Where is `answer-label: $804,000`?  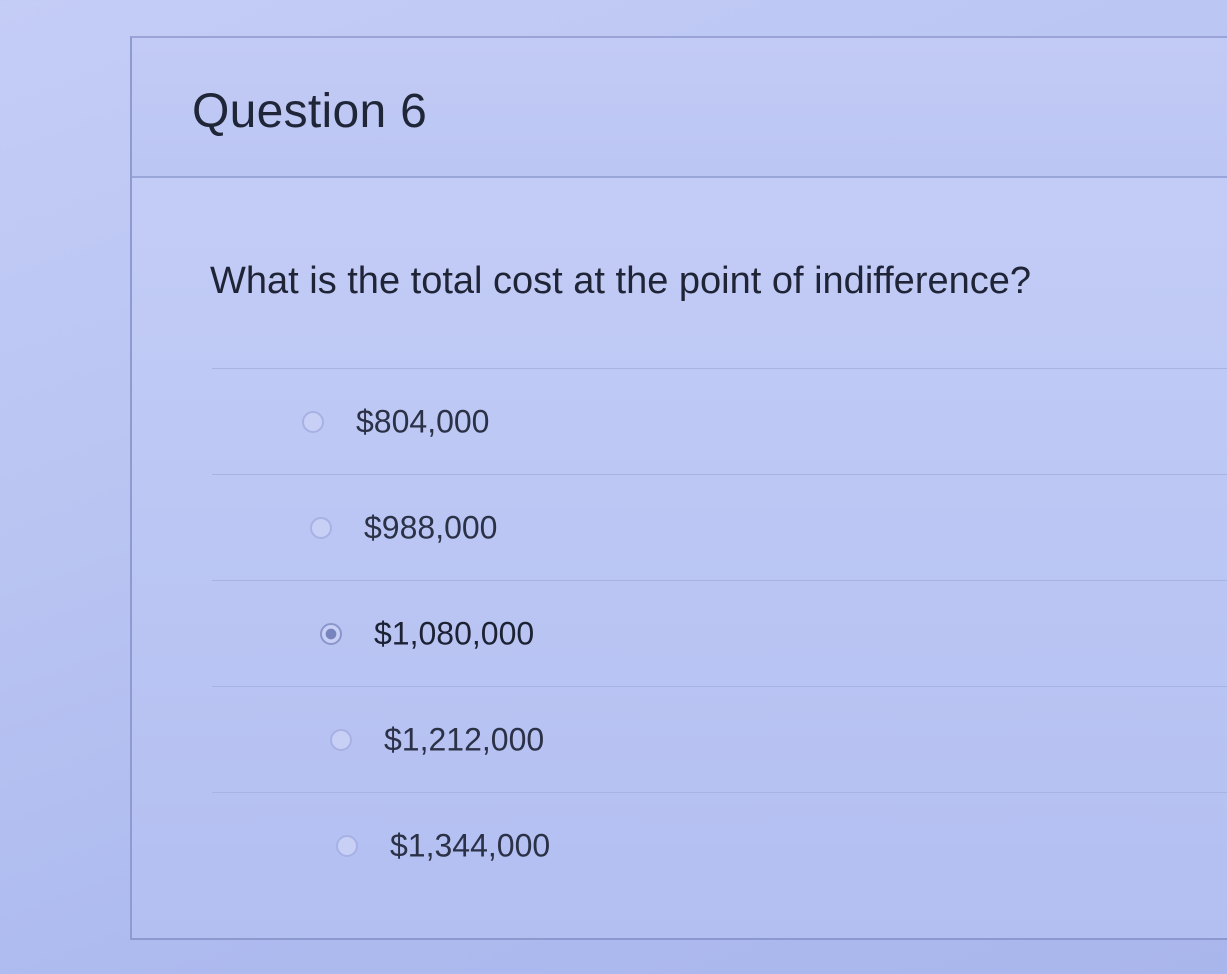 answer-label: $804,000 is located at coordinates (422, 421).